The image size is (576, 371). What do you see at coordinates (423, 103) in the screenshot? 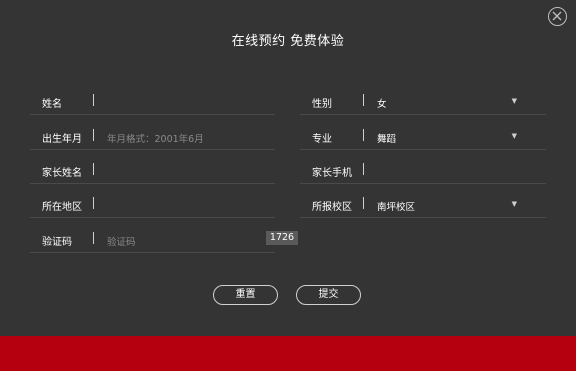
I see `gender-select: 性别 女 ▼` at bounding box center [423, 103].